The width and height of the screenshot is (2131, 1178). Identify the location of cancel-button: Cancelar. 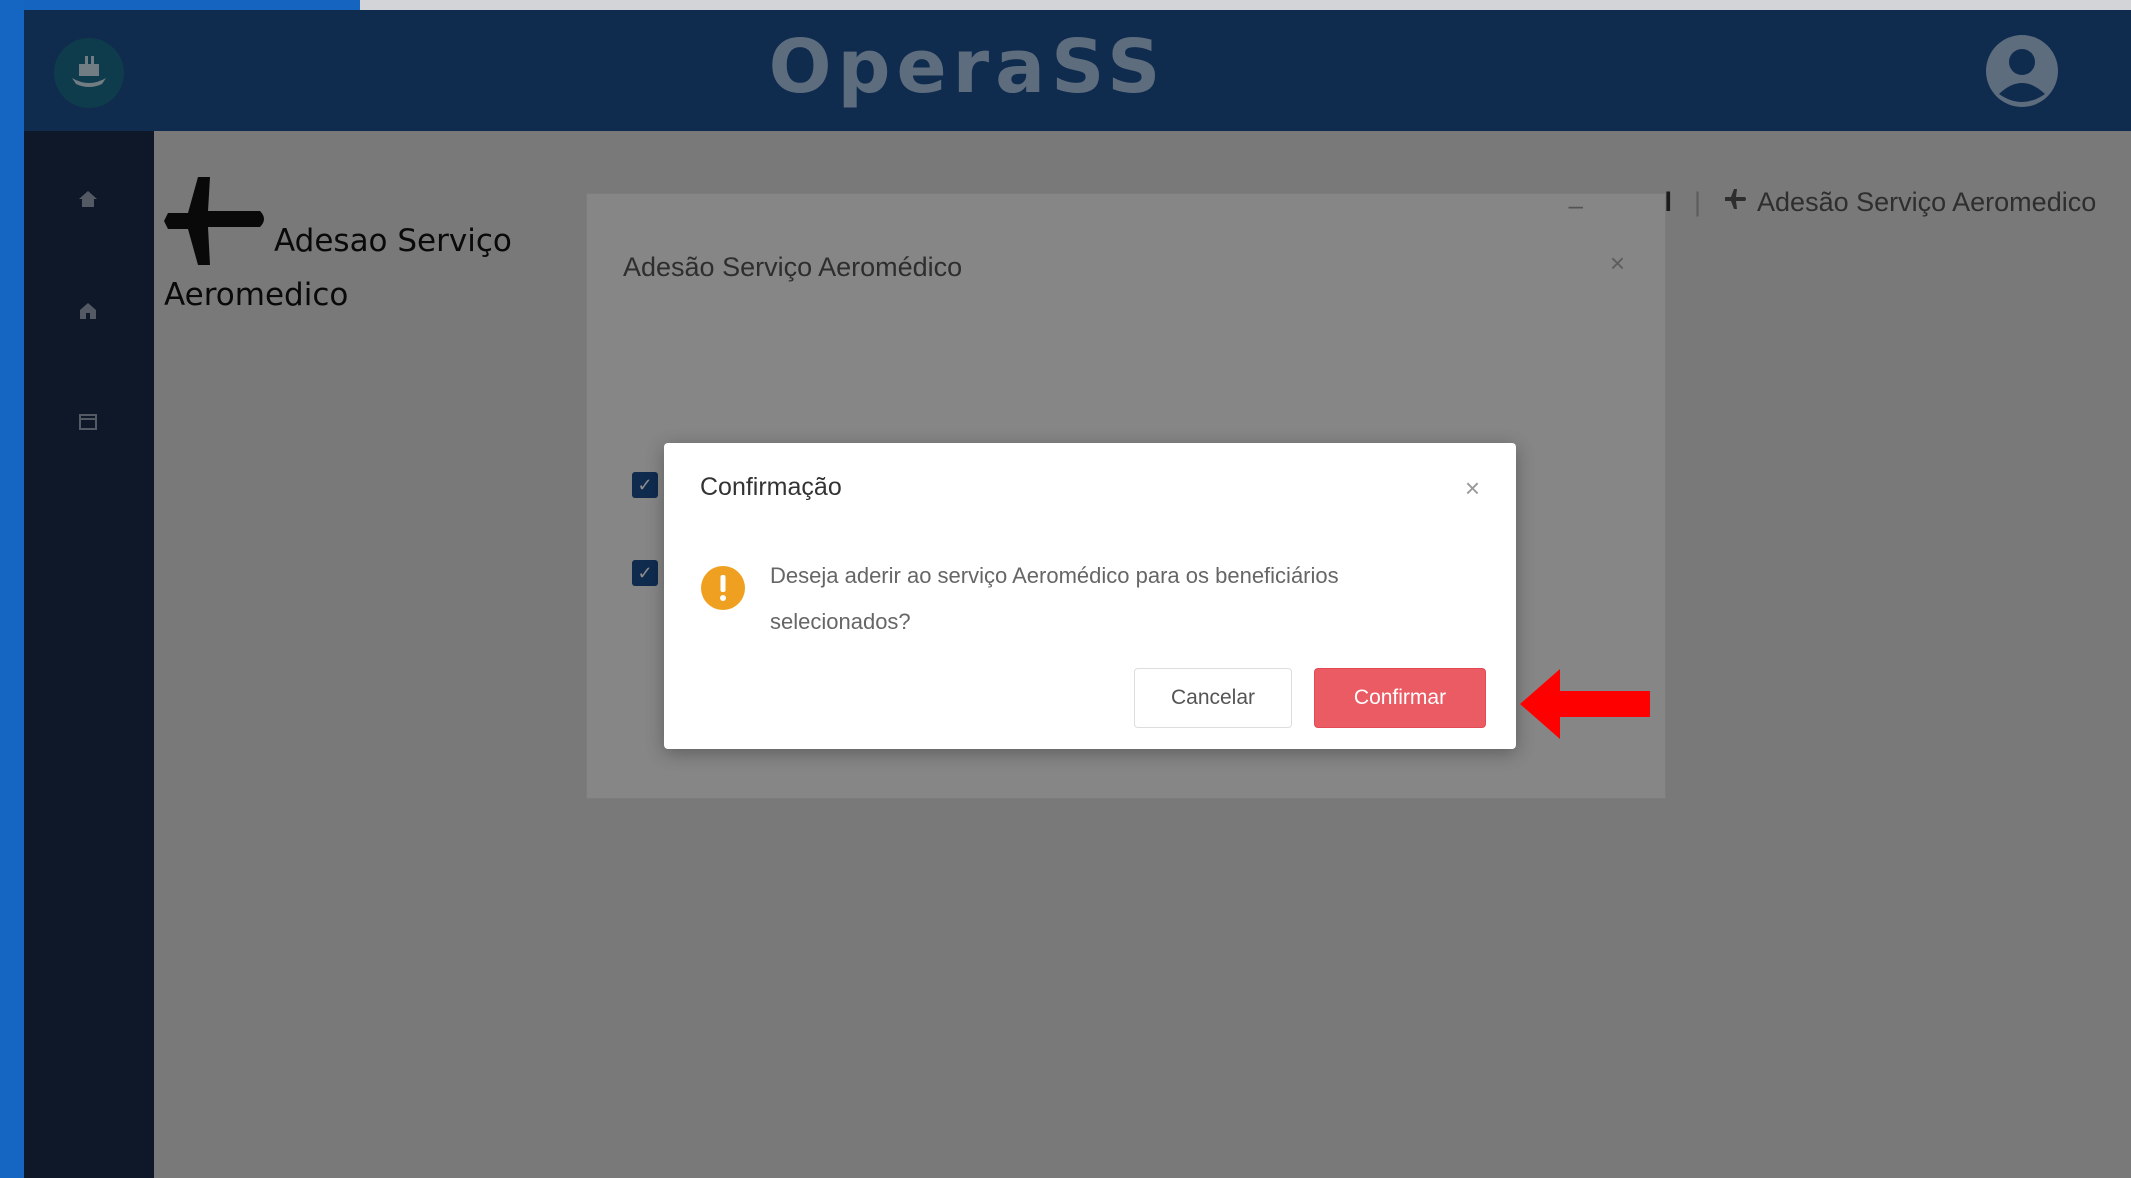
(1213, 698).